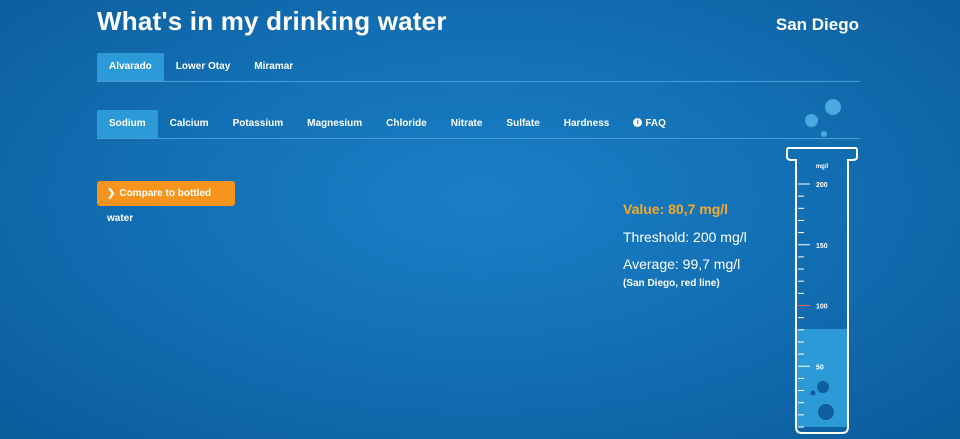 Image resolution: width=960 pixels, height=439 pixels. I want to click on test-tube-gauge: 200 150 100 50 mg/l, so click(822, 290).